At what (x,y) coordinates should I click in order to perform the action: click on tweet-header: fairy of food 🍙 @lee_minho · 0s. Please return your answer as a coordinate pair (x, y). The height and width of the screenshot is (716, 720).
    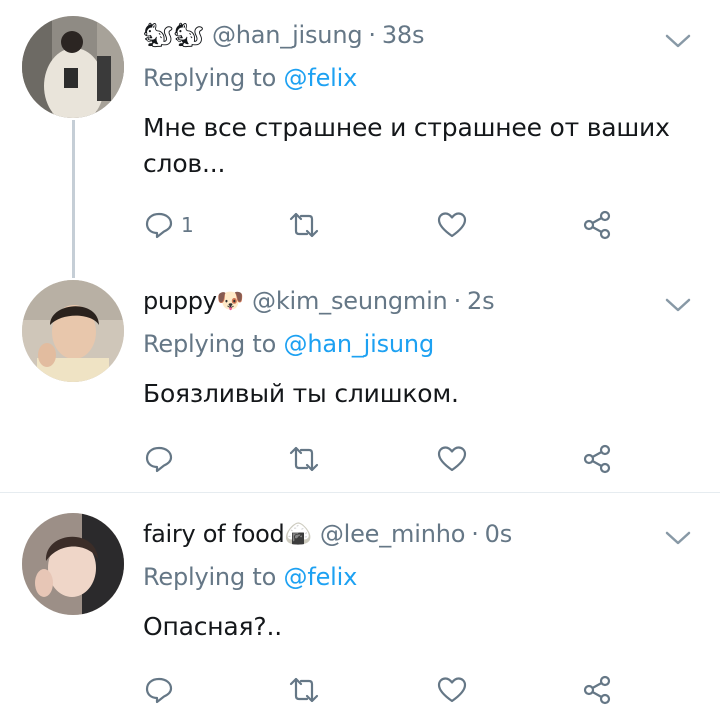
    Looking at the image, I should click on (327, 534).